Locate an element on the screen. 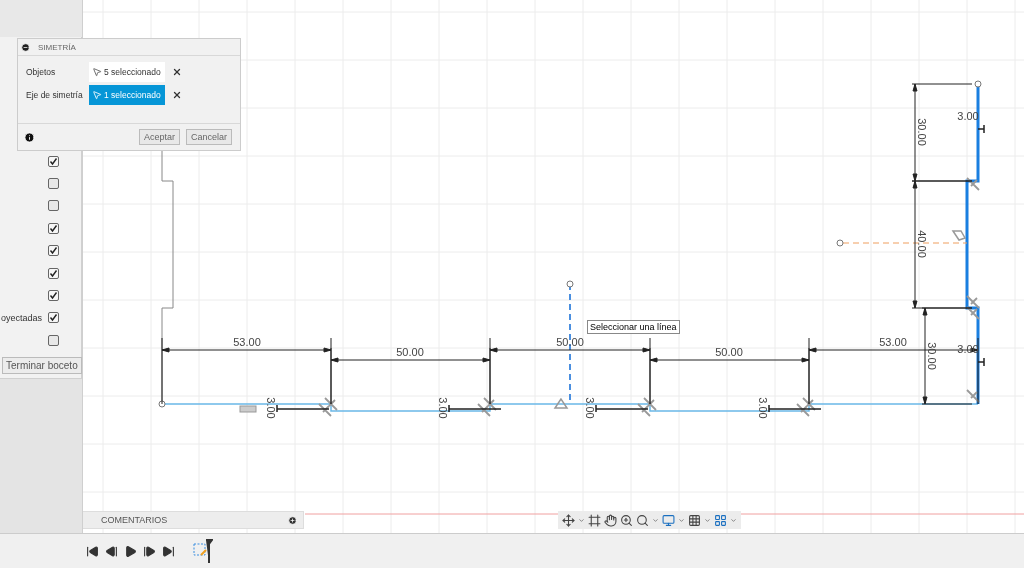  field-label: Objetos is located at coordinates (41, 72).